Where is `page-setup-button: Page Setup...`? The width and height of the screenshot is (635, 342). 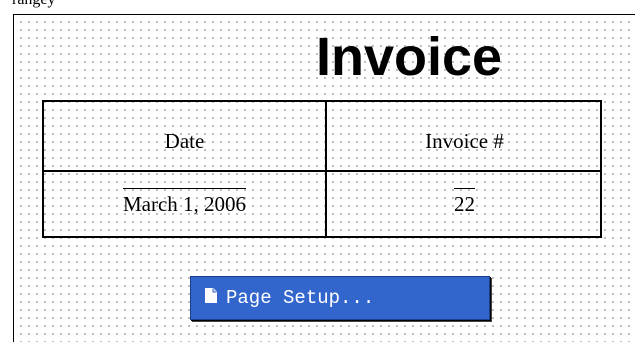 page-setup-button: Page Setup... is located at coordinates (340, 298).